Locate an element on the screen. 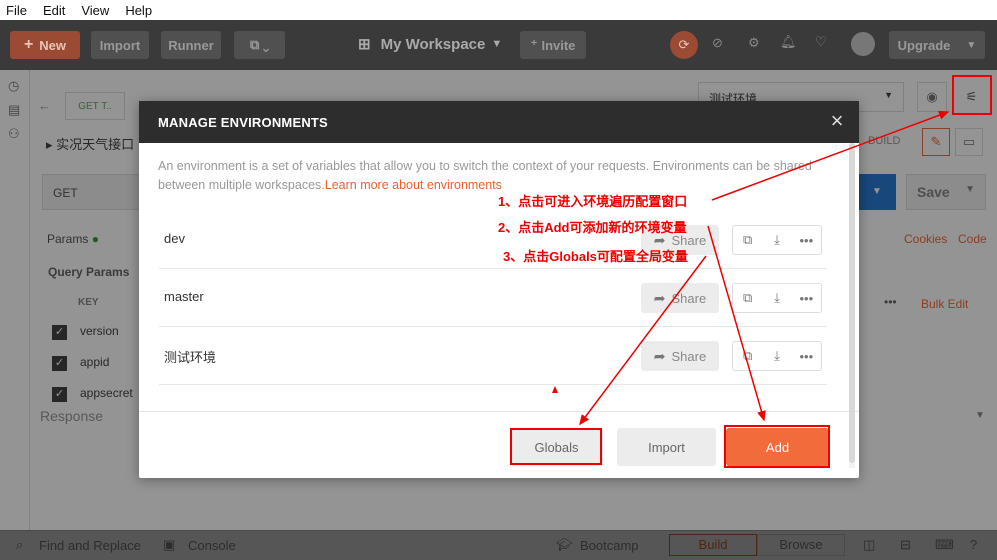 The width and height of the screenshot is (997, 560). small-marker is located at coordinates (555, 389).